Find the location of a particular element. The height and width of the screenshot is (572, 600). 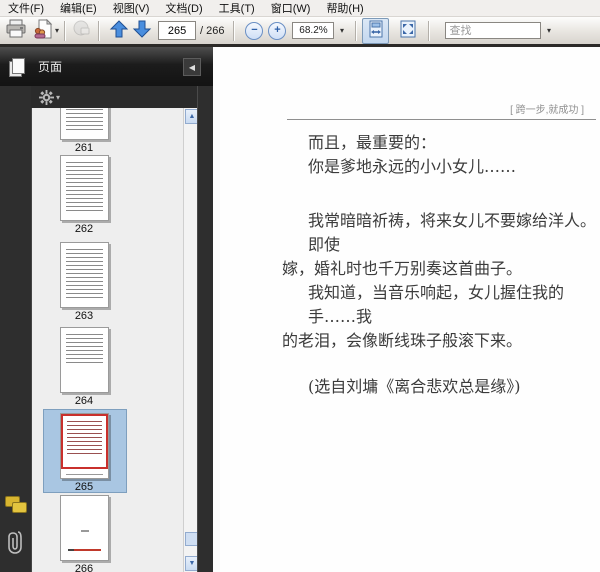

text-line: 嫁，婚礼时也千万别奏这首曲子。 is located at coordinates (402, 268).